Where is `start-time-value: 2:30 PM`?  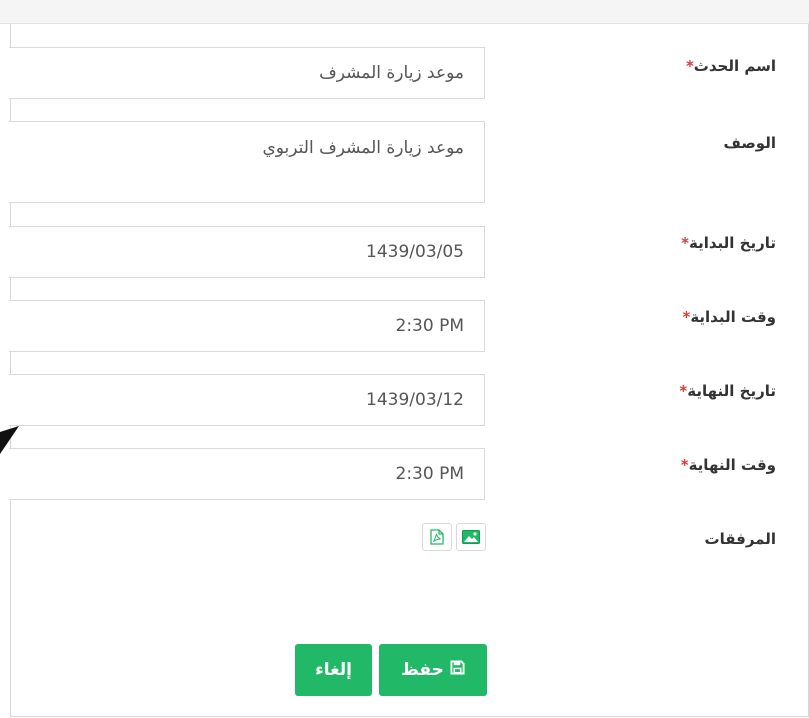 start-time-value: 2:30 PM is located at coordinates (430, 326).